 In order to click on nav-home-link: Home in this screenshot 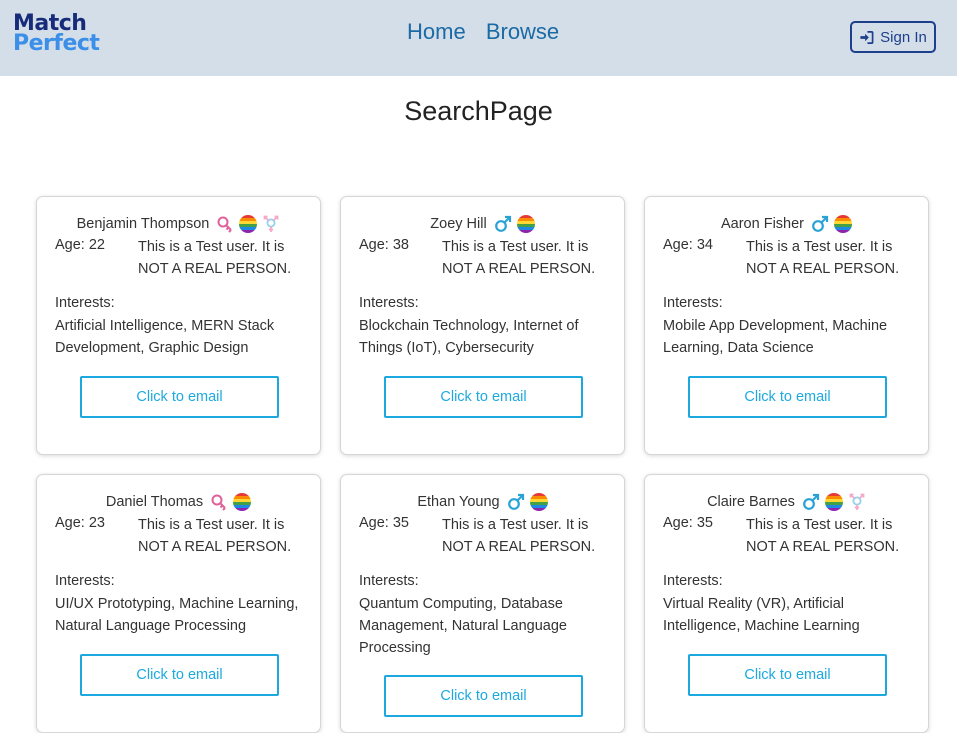, I will do `click(436, 31)`.